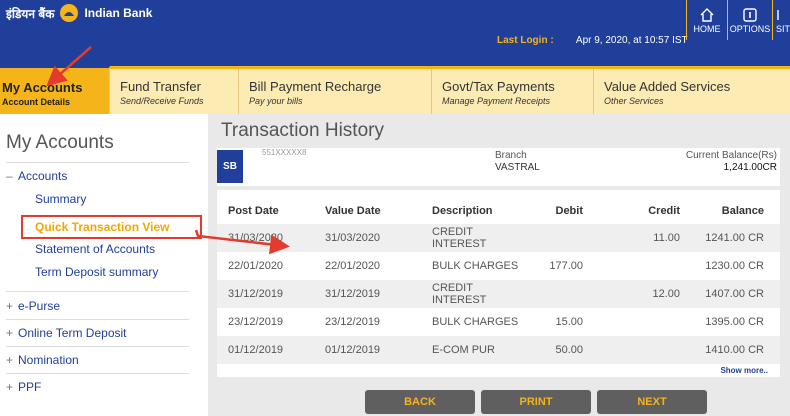  Describe the element at coordinates (475, 322) in the screenshot. I see `description: BULK CHARGES` at that location.